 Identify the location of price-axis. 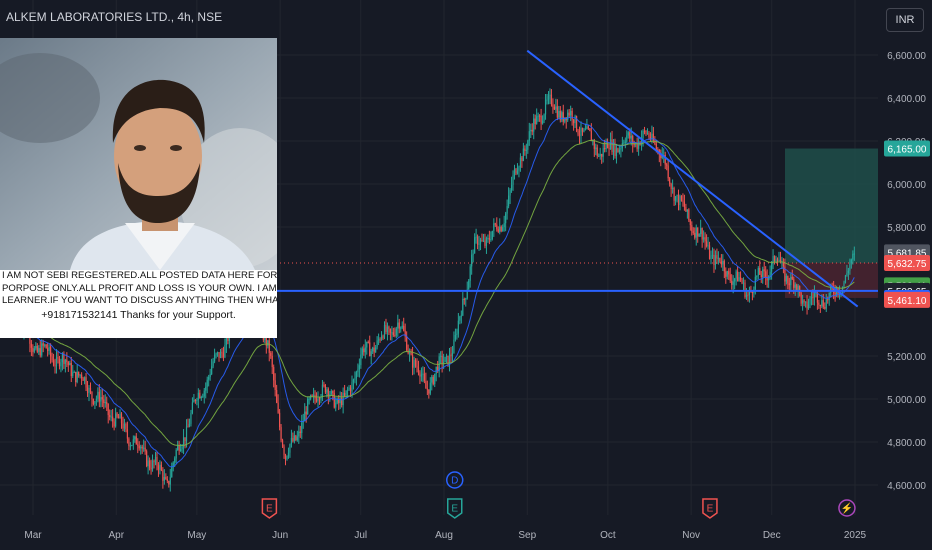
(905, 275).